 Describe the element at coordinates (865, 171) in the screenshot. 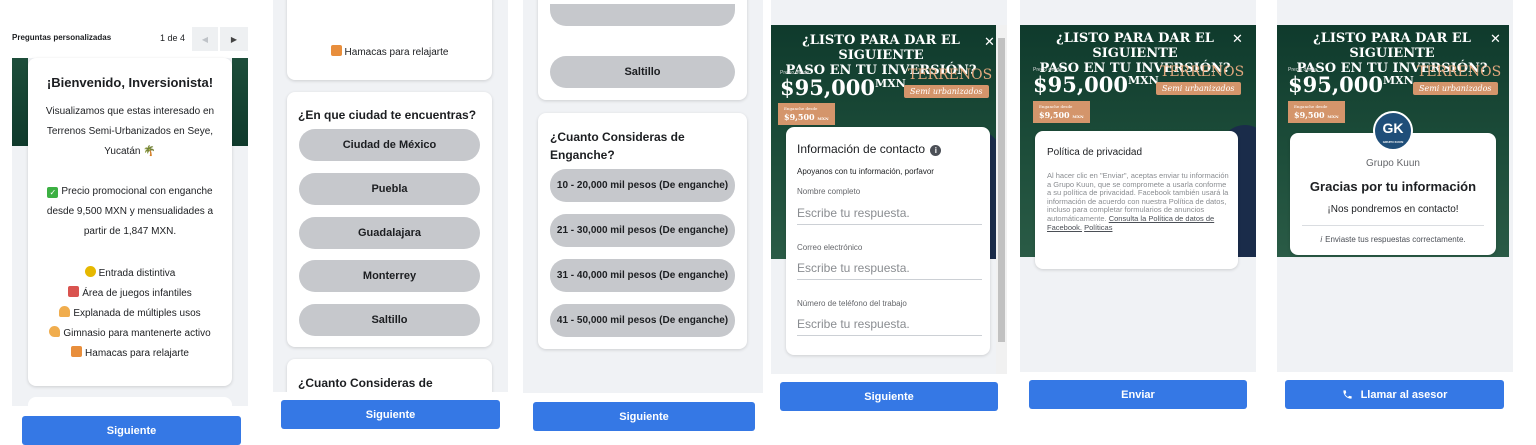

I see `contact-subtitle: Apoyanos con tu información, porfavor` at that location.